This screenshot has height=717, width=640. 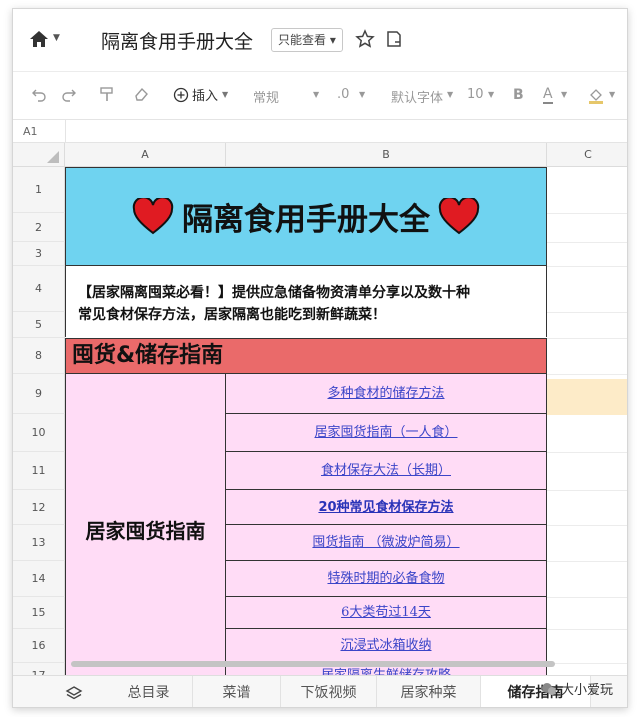 I want to click on font-family-label: 默认字体, so click(x=417, y=98).